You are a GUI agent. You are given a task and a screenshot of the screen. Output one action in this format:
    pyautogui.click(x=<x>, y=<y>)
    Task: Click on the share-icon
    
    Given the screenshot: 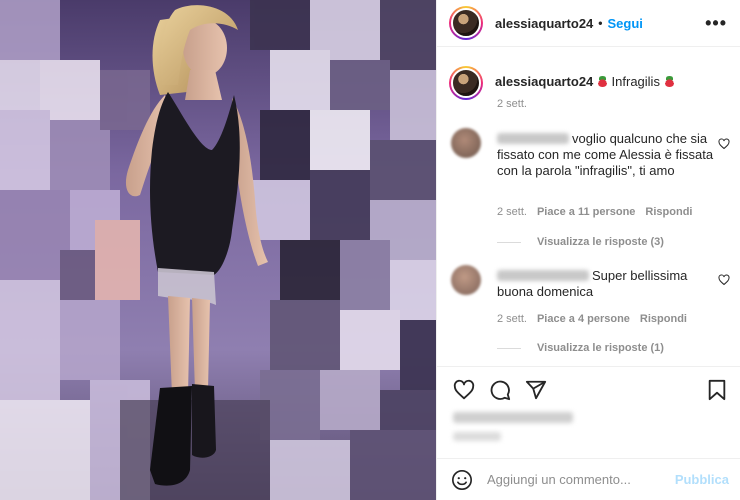 What is the action you would take?
    pyautogui.click(x=536, y=390)
    